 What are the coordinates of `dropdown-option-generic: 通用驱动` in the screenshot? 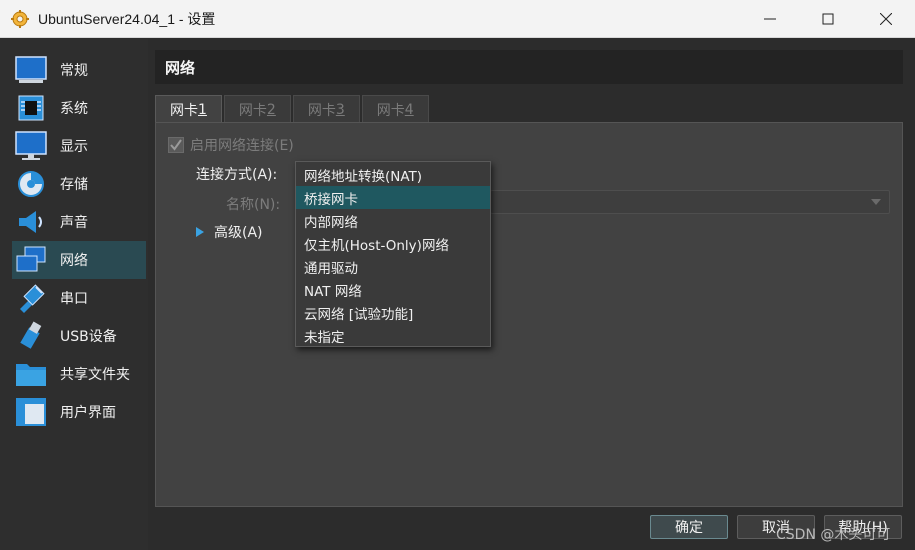 It's located at (393, 266).